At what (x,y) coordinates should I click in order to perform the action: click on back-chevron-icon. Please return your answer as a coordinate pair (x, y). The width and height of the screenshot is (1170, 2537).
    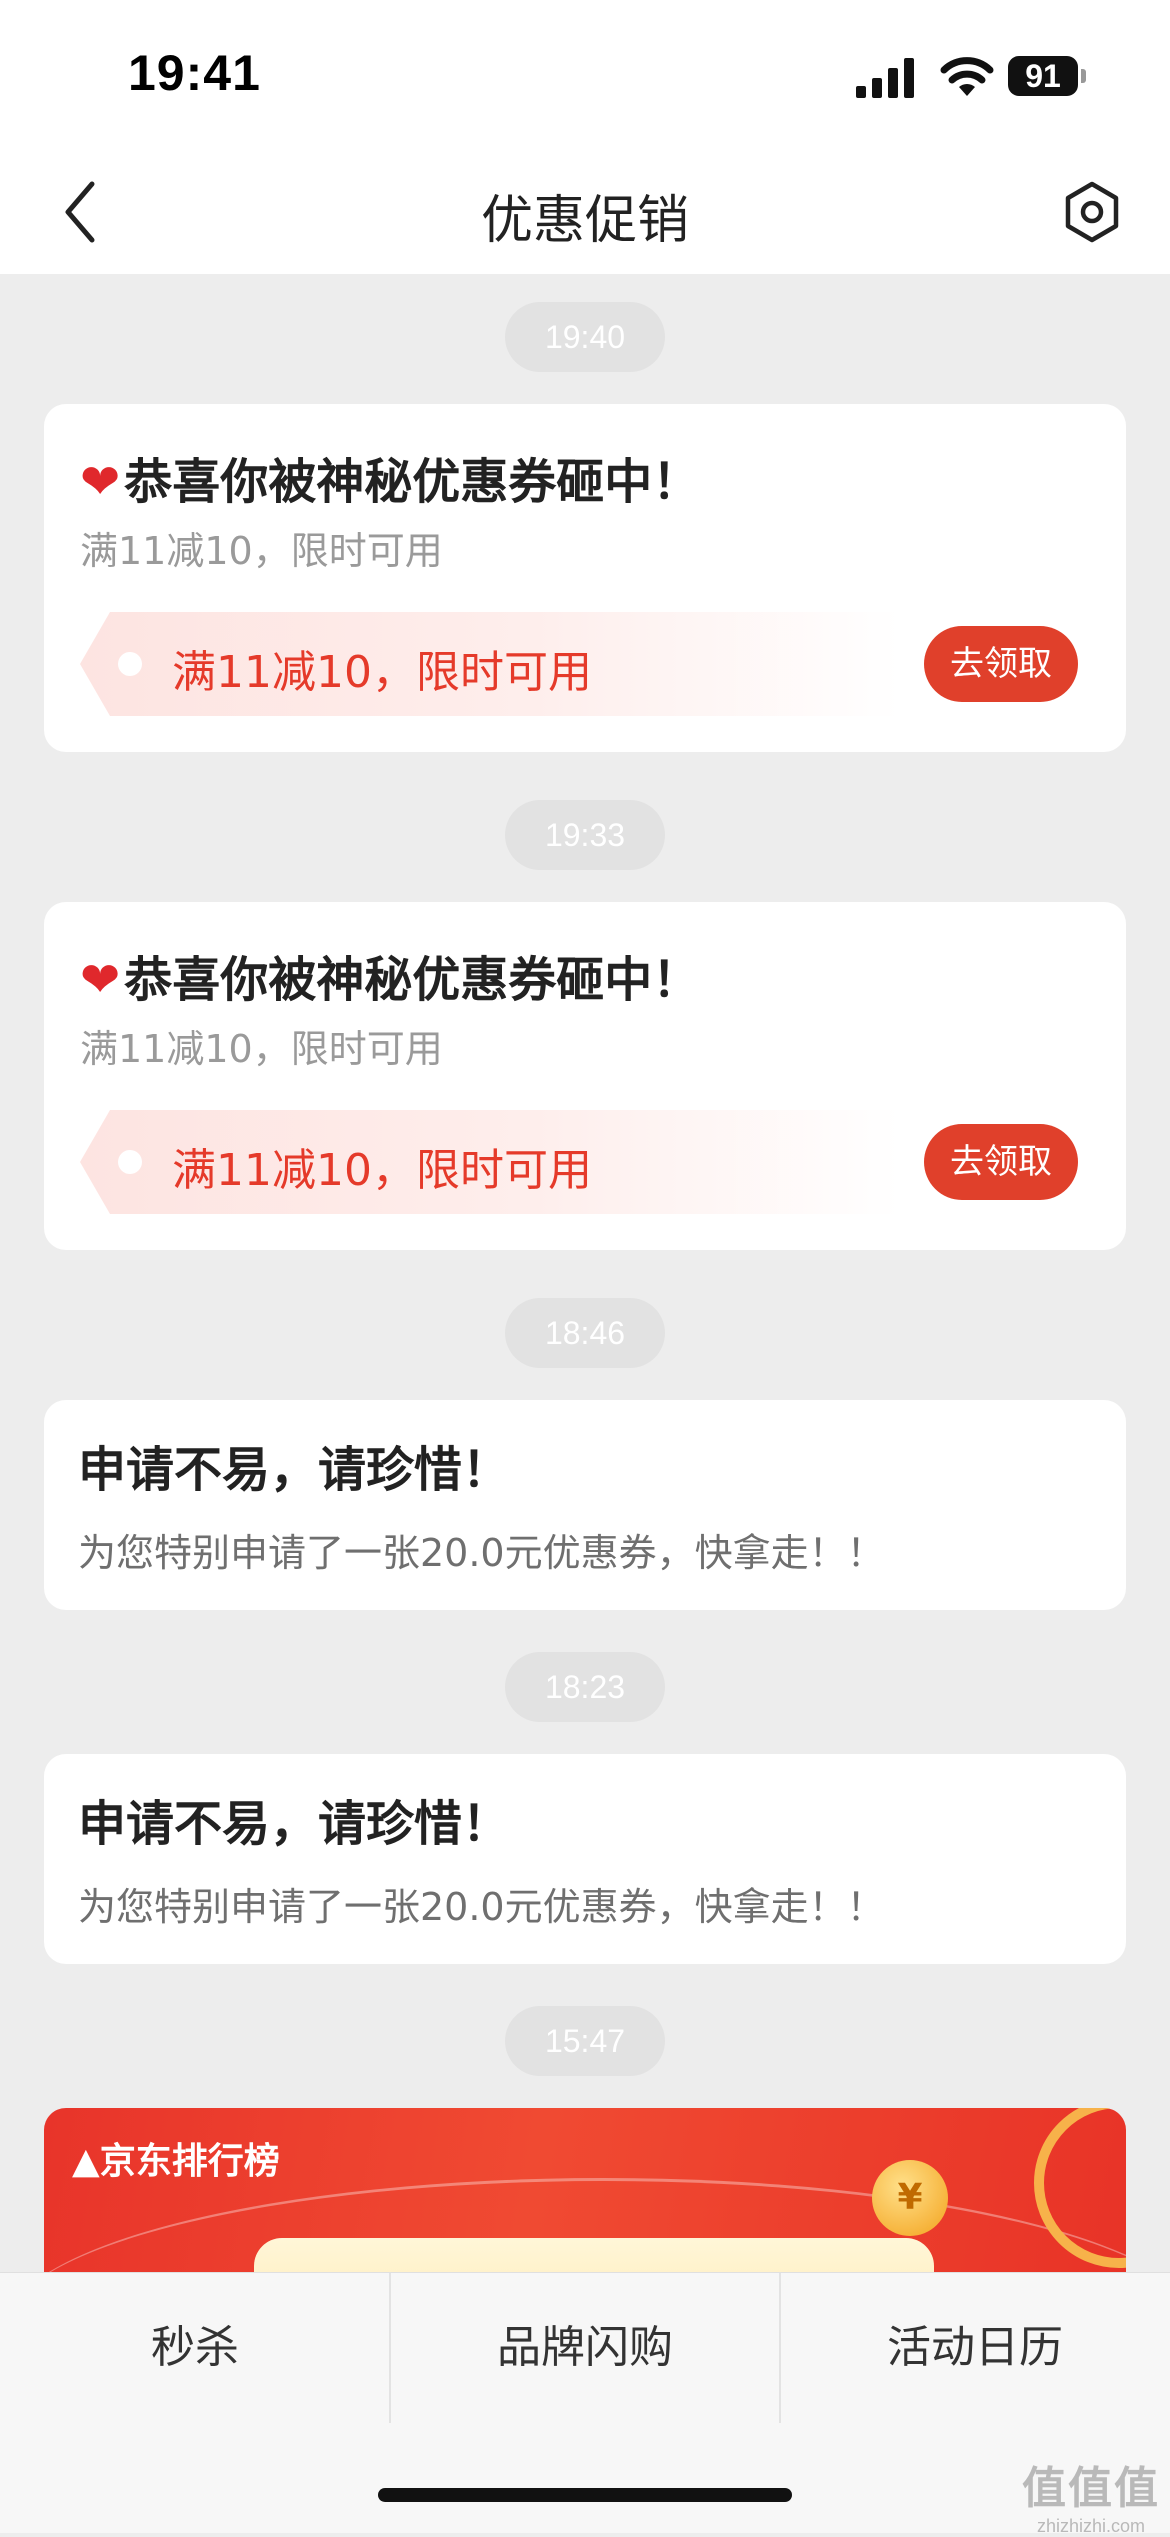
    Looking at the image, I should click on (80, 212).